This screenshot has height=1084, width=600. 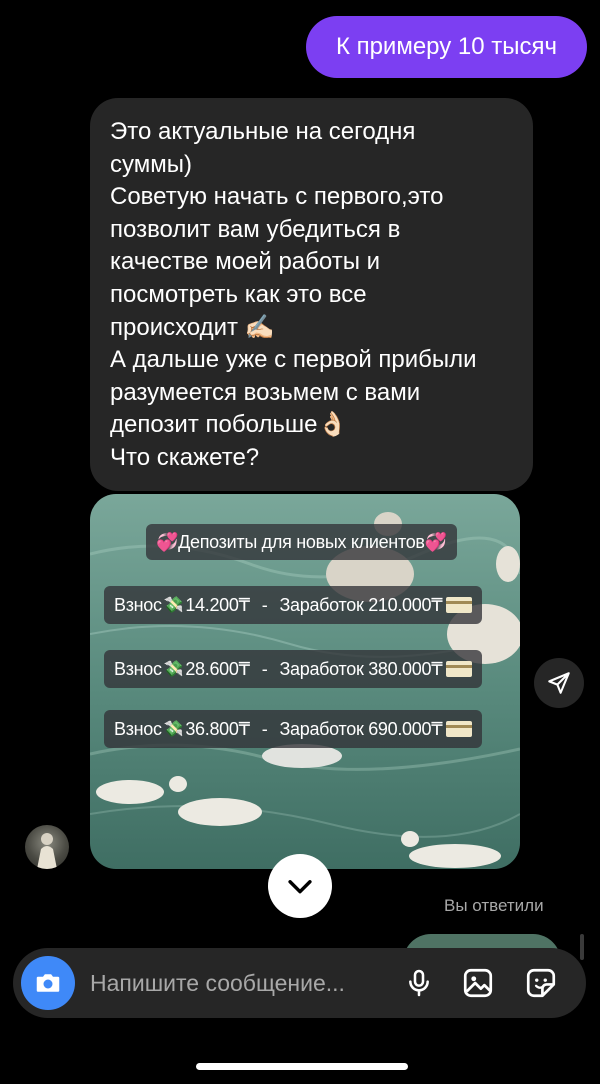 I want to click on earning-text: Заработок 210.000₸, so click(x=361, y=604).